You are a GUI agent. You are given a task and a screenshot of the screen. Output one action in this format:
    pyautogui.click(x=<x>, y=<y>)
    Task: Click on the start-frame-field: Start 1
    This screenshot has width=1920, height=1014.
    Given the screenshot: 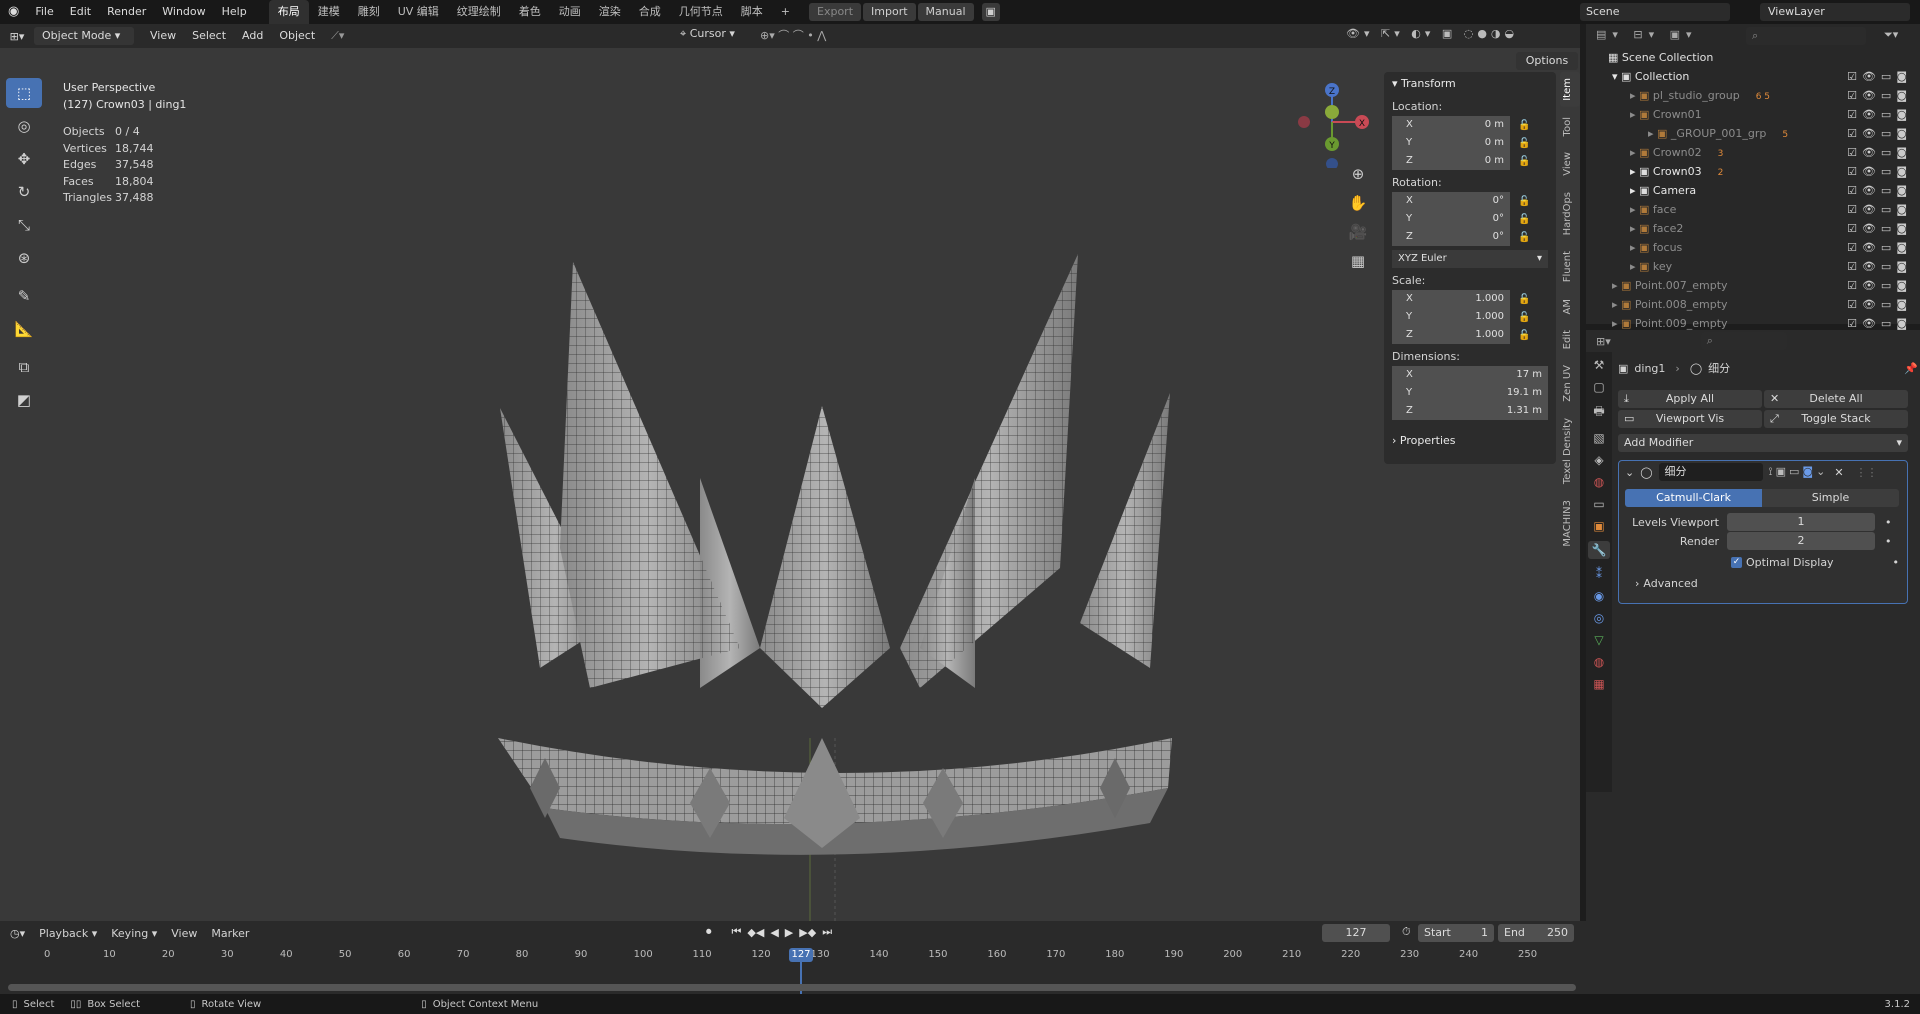 What is the action you would take?
    pyautogui.click(x=1456, y=933)
    